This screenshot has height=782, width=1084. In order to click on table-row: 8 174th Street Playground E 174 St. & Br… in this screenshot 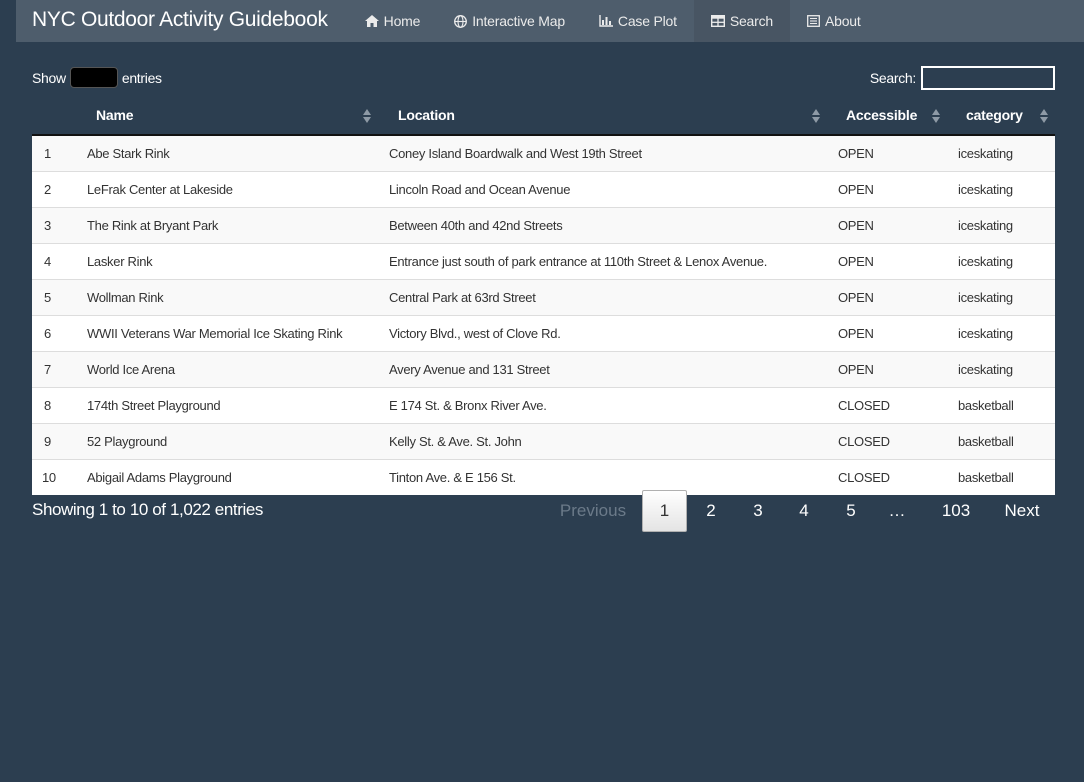, I will do `click(543, 405)`.